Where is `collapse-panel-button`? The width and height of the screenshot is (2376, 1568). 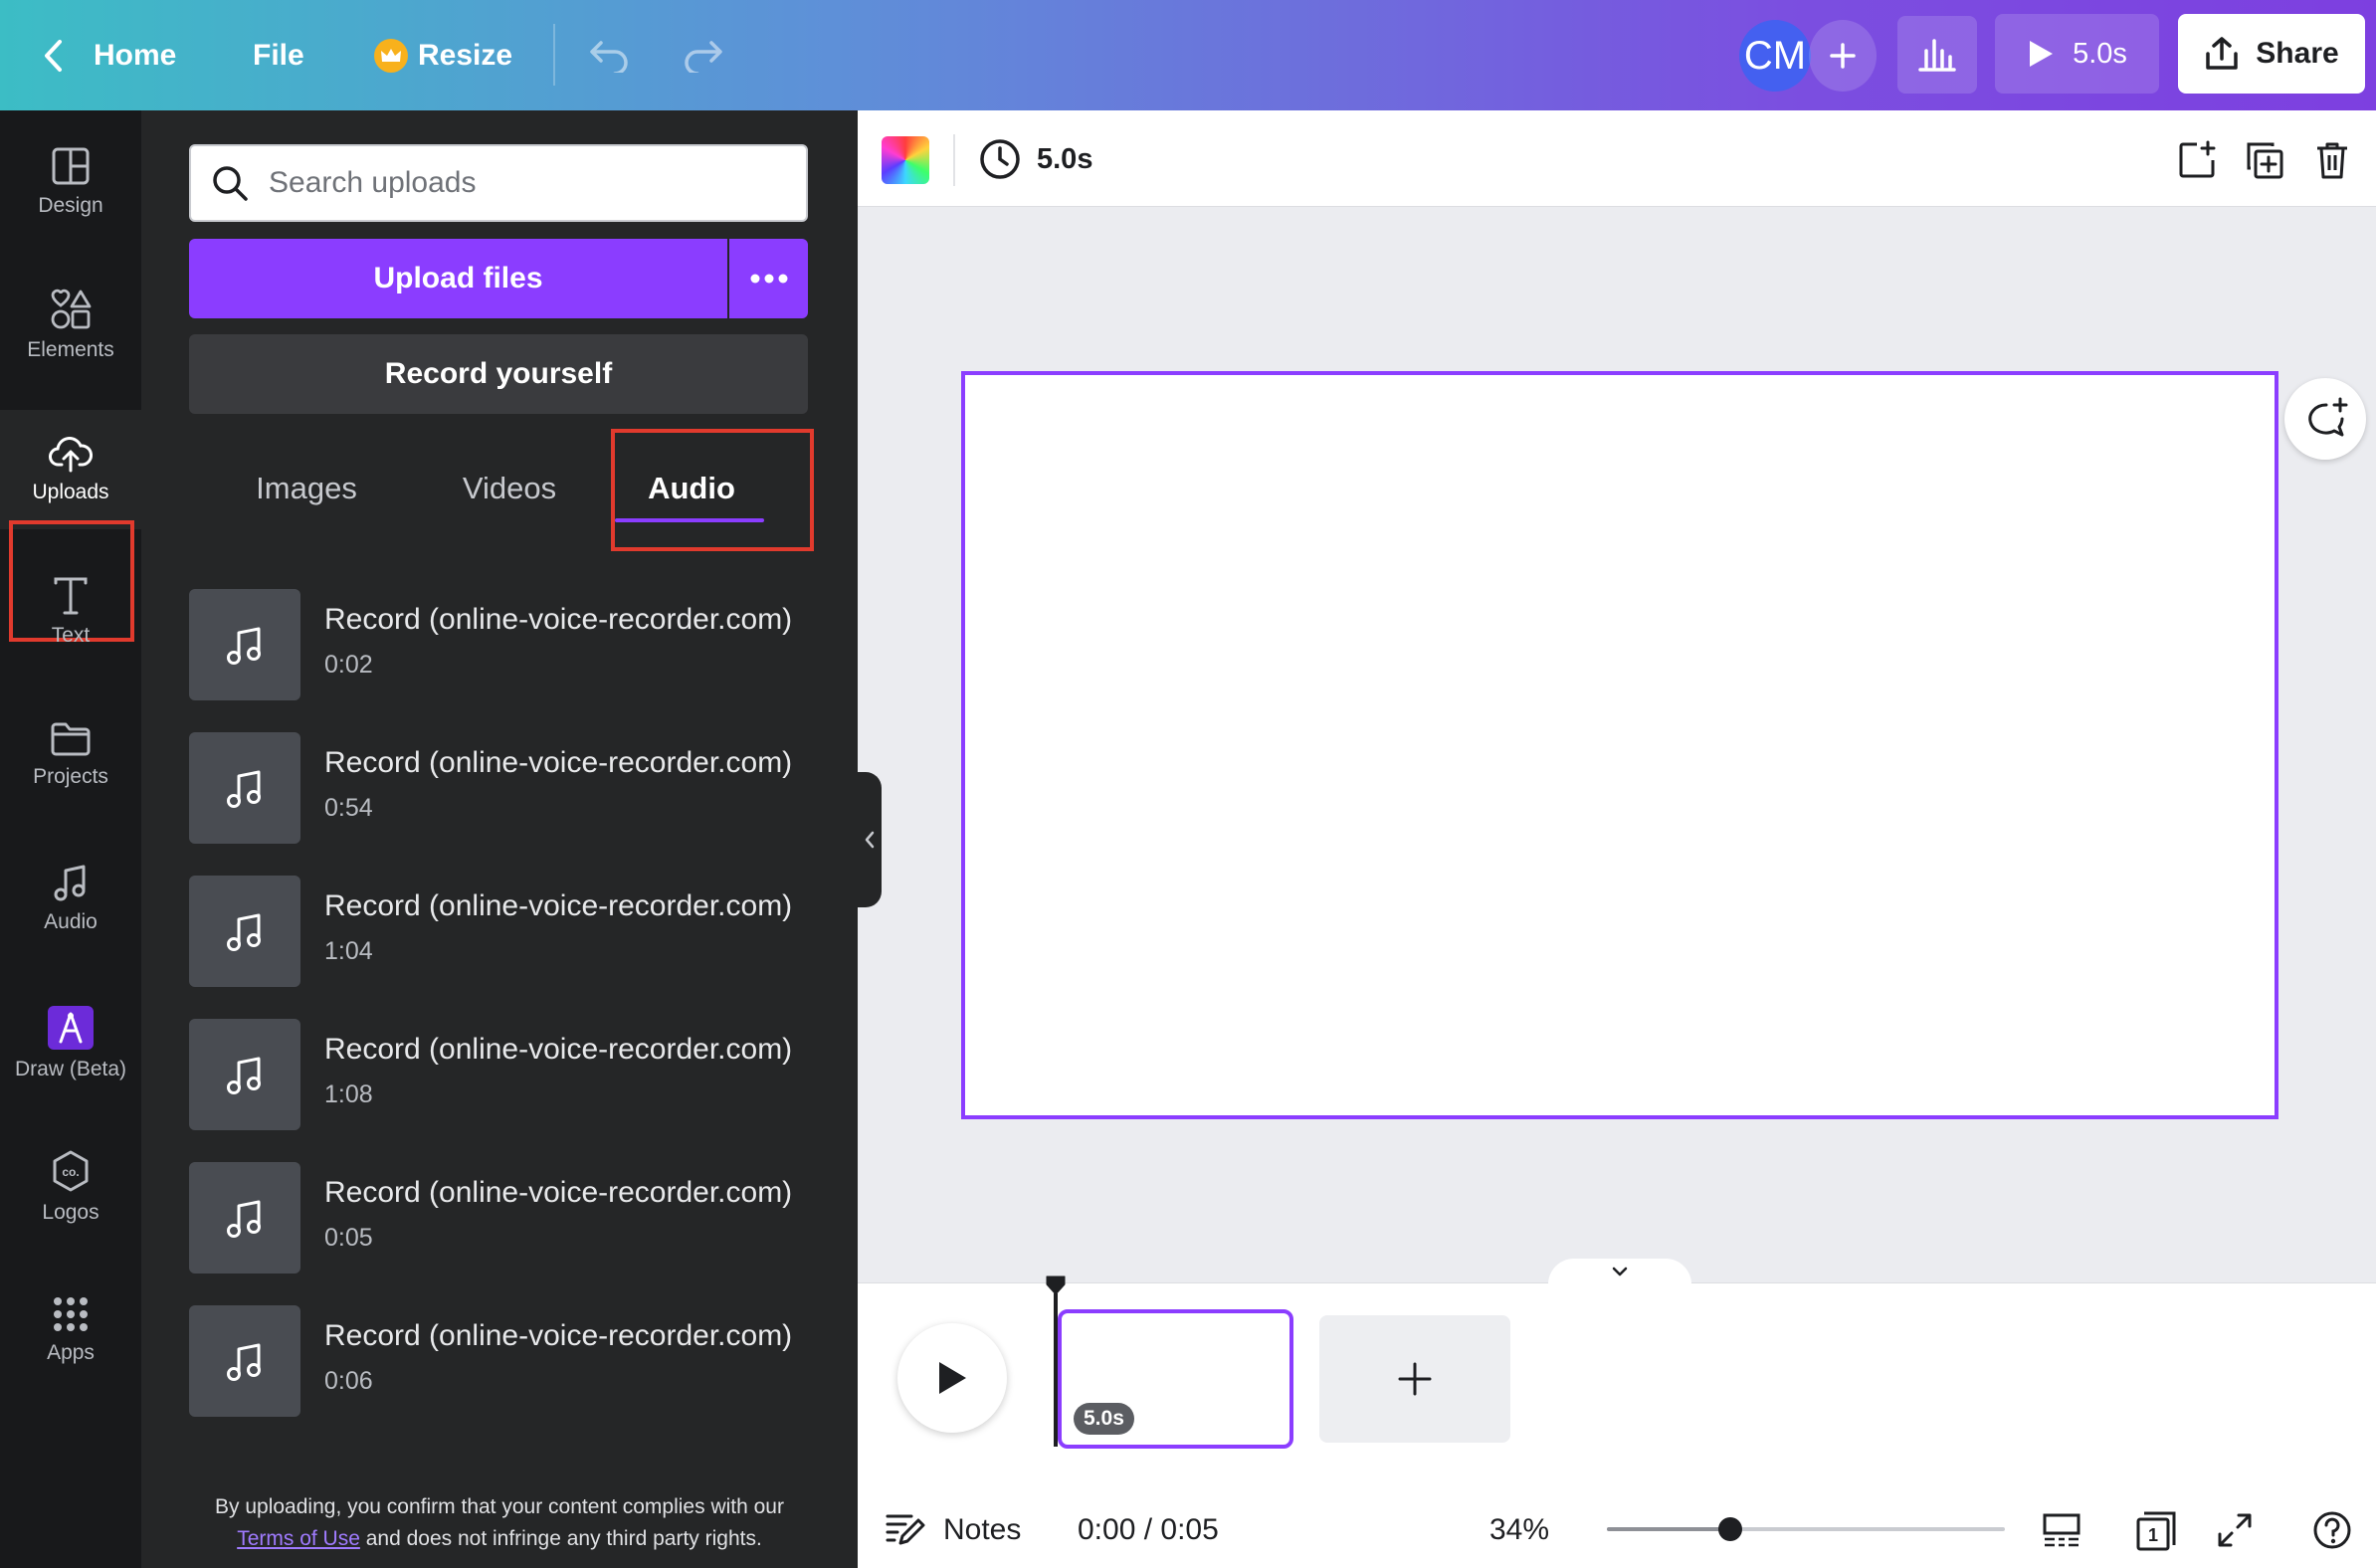 collapse-panel-button is located at coordinates (870, 839).